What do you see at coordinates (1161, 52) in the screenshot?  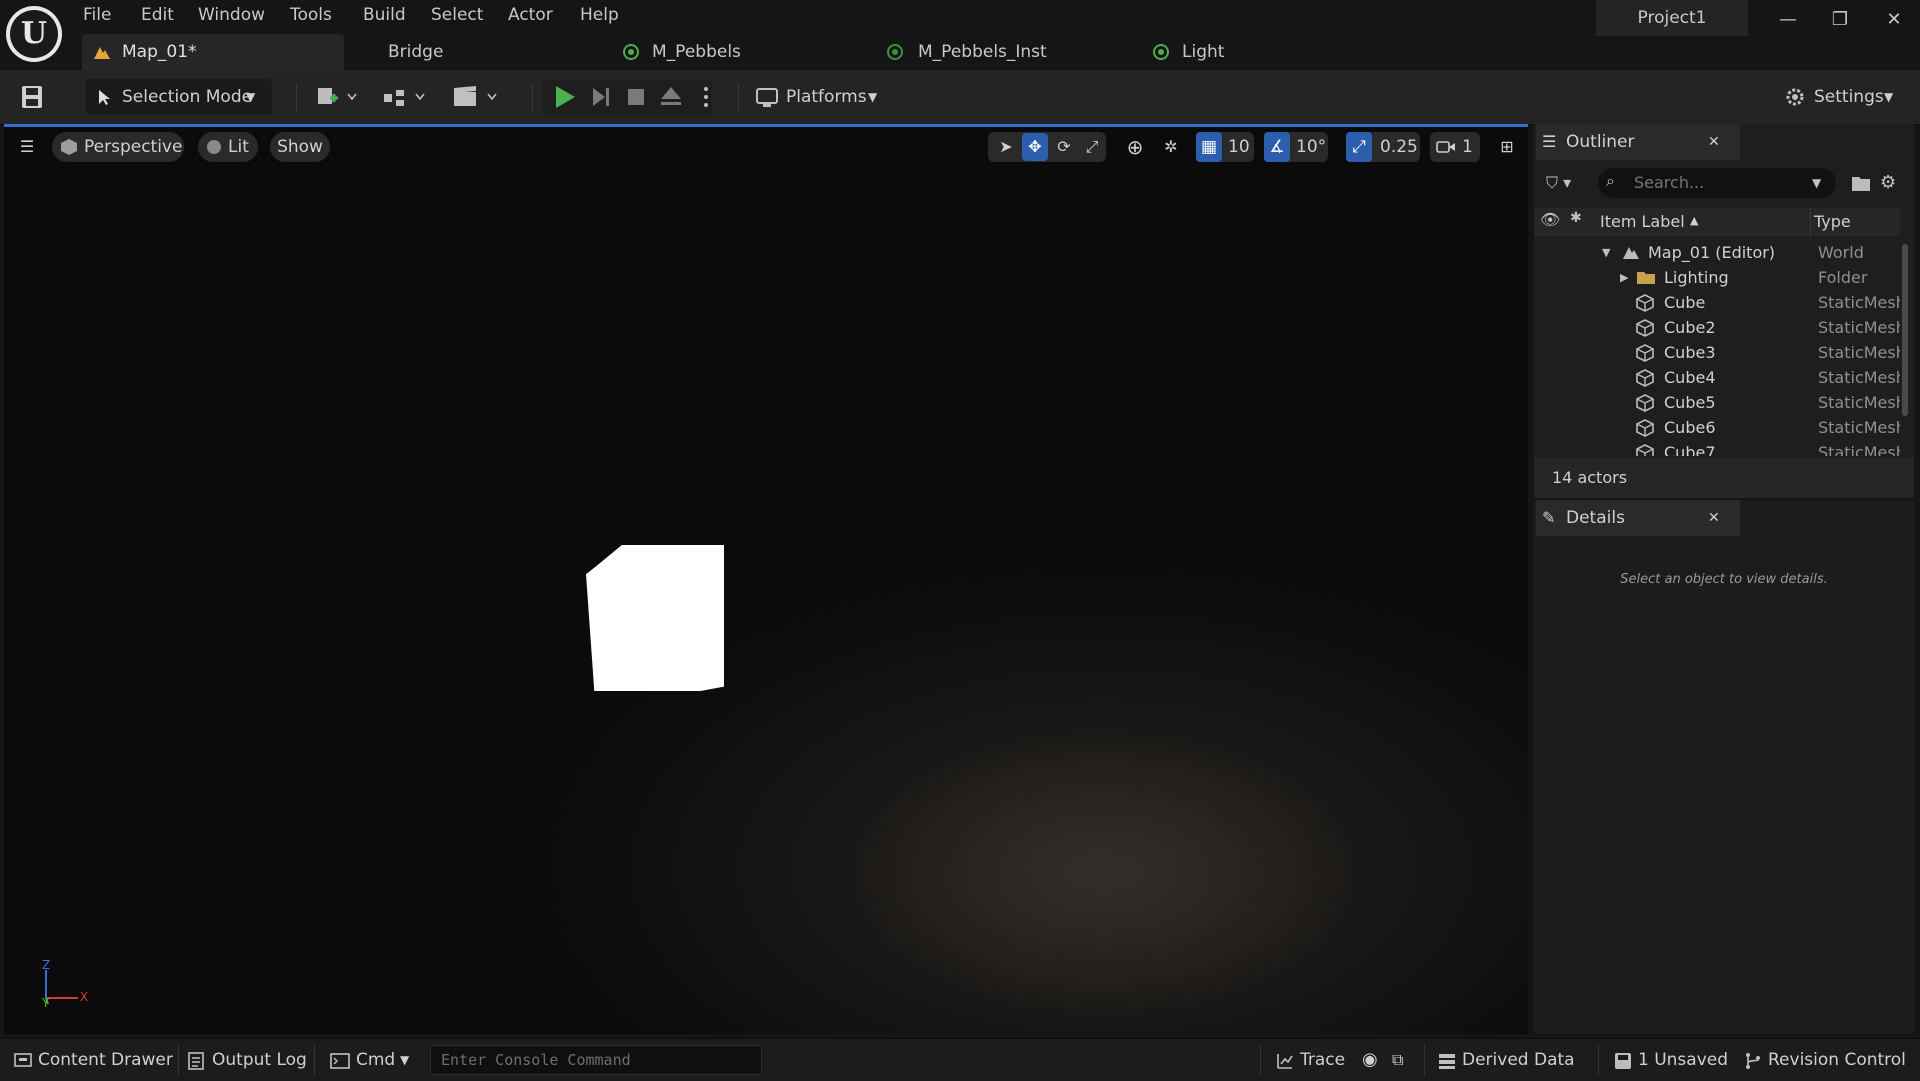 I see `material-icon` at bounding box center [1161, 52].